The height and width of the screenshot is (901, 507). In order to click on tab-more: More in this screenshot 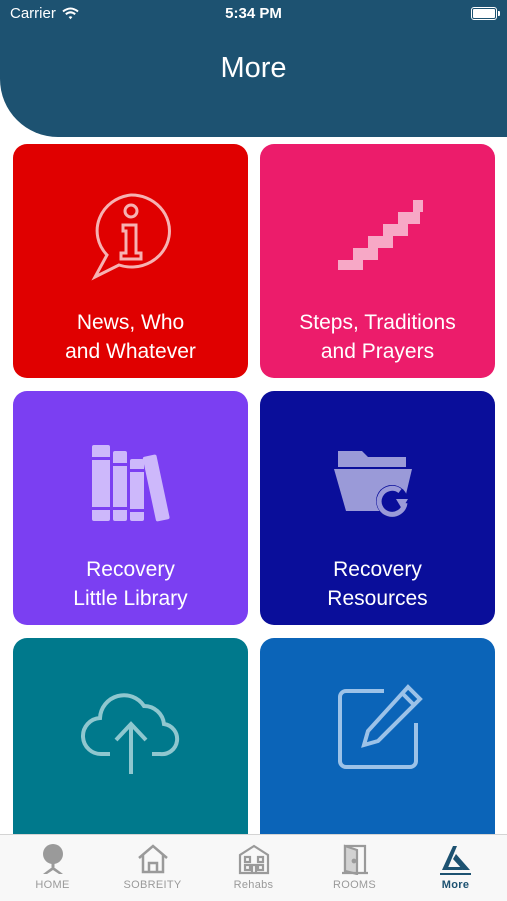, I will do `click(455, 868)`.